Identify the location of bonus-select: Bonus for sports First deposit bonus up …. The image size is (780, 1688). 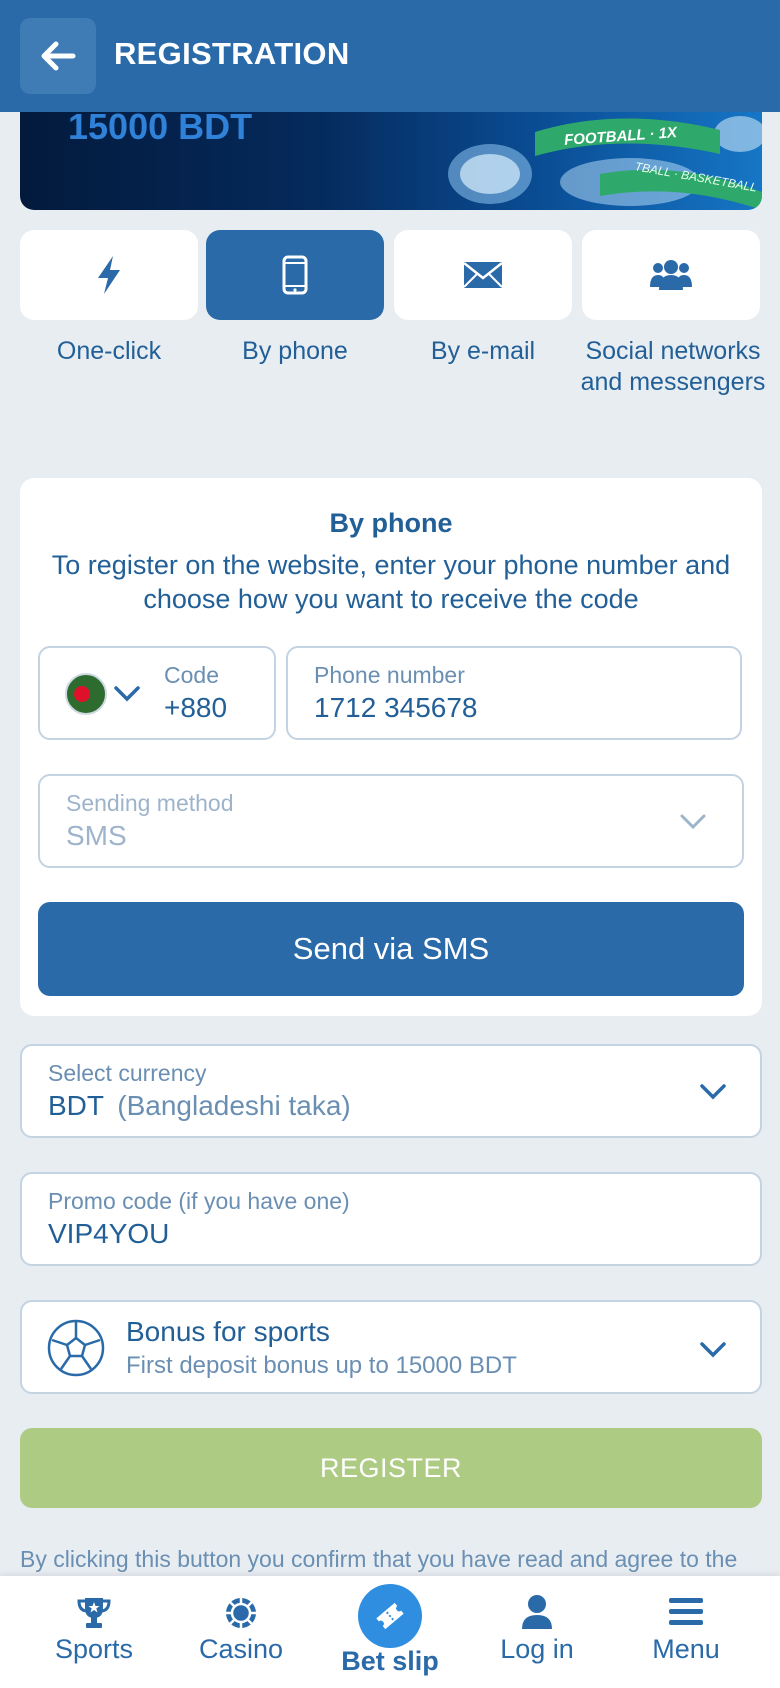
(391, 1347).